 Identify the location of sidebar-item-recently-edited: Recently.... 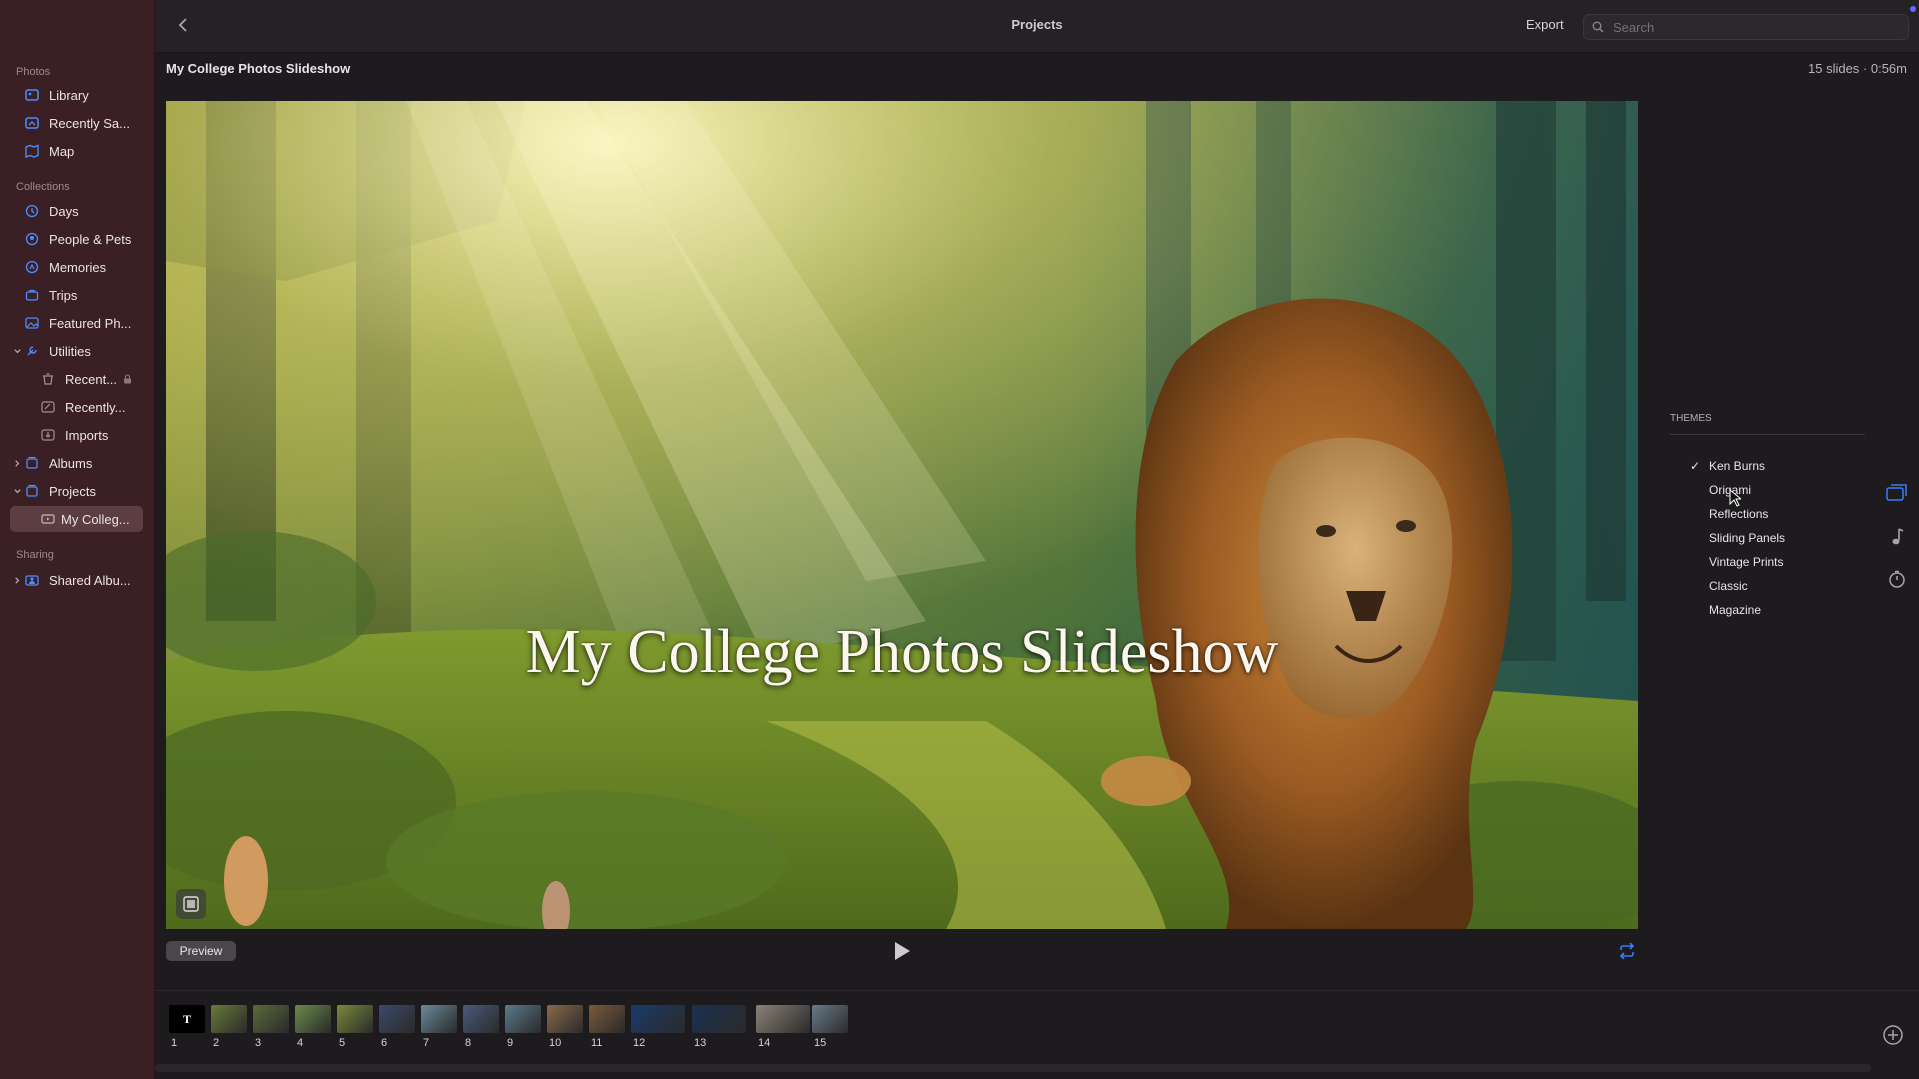
(92, 407).